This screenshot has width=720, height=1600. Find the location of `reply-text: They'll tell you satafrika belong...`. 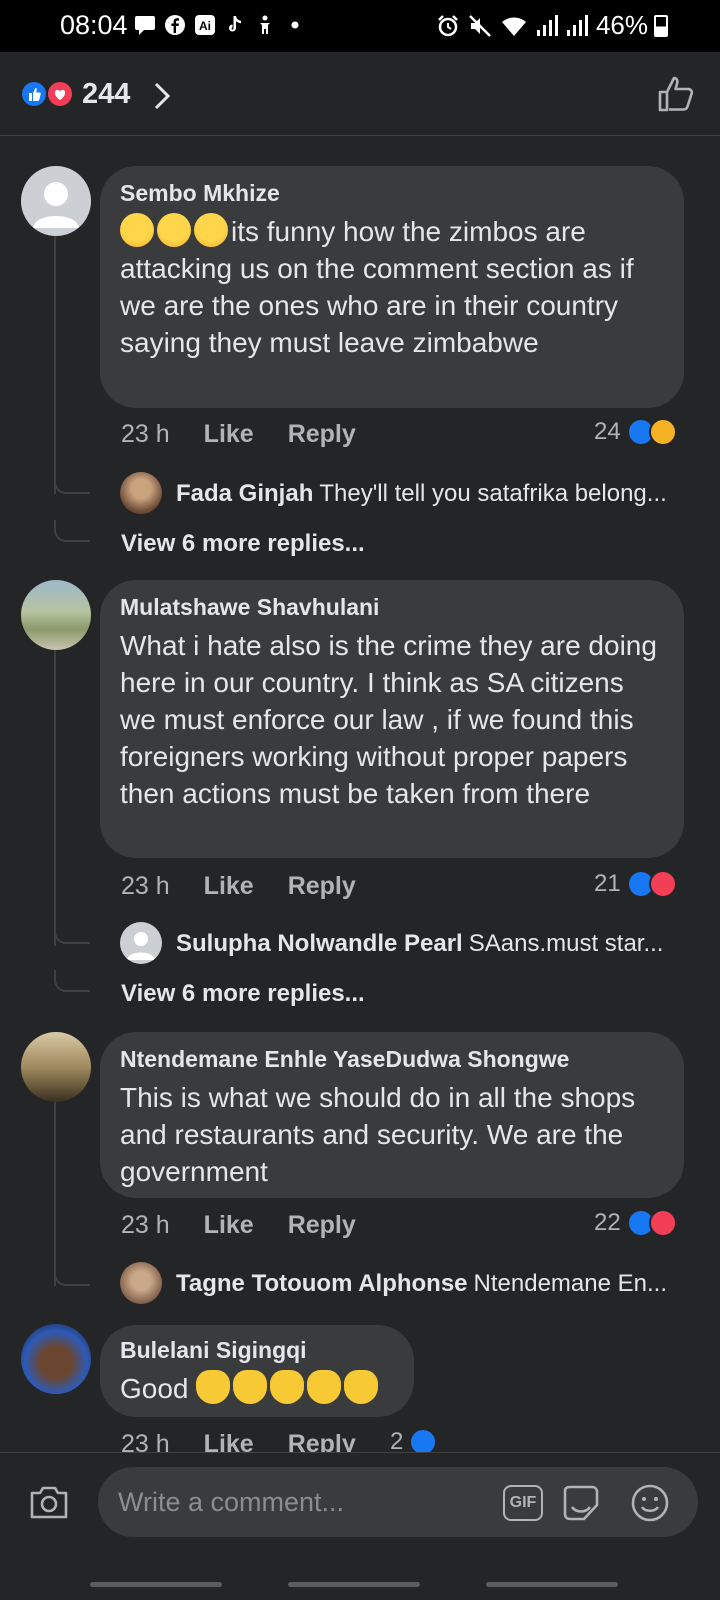

reply-text: They'll tell you satafrika belong... is located at coordinates (493, 493).